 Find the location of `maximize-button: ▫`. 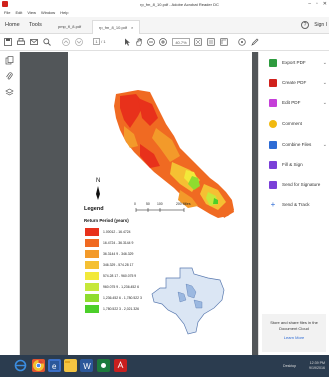

maximize-button: ▫ is located at coordinates (317, 4).